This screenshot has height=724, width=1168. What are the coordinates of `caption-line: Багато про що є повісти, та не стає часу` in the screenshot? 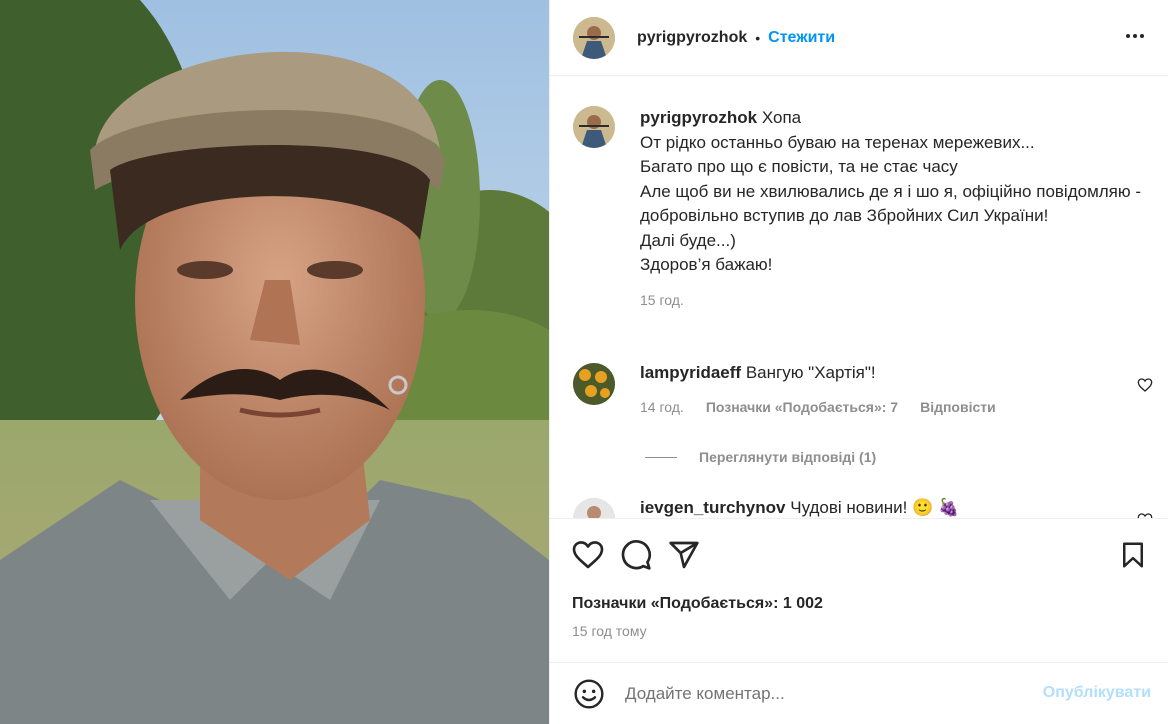 It's located at (799, 166).